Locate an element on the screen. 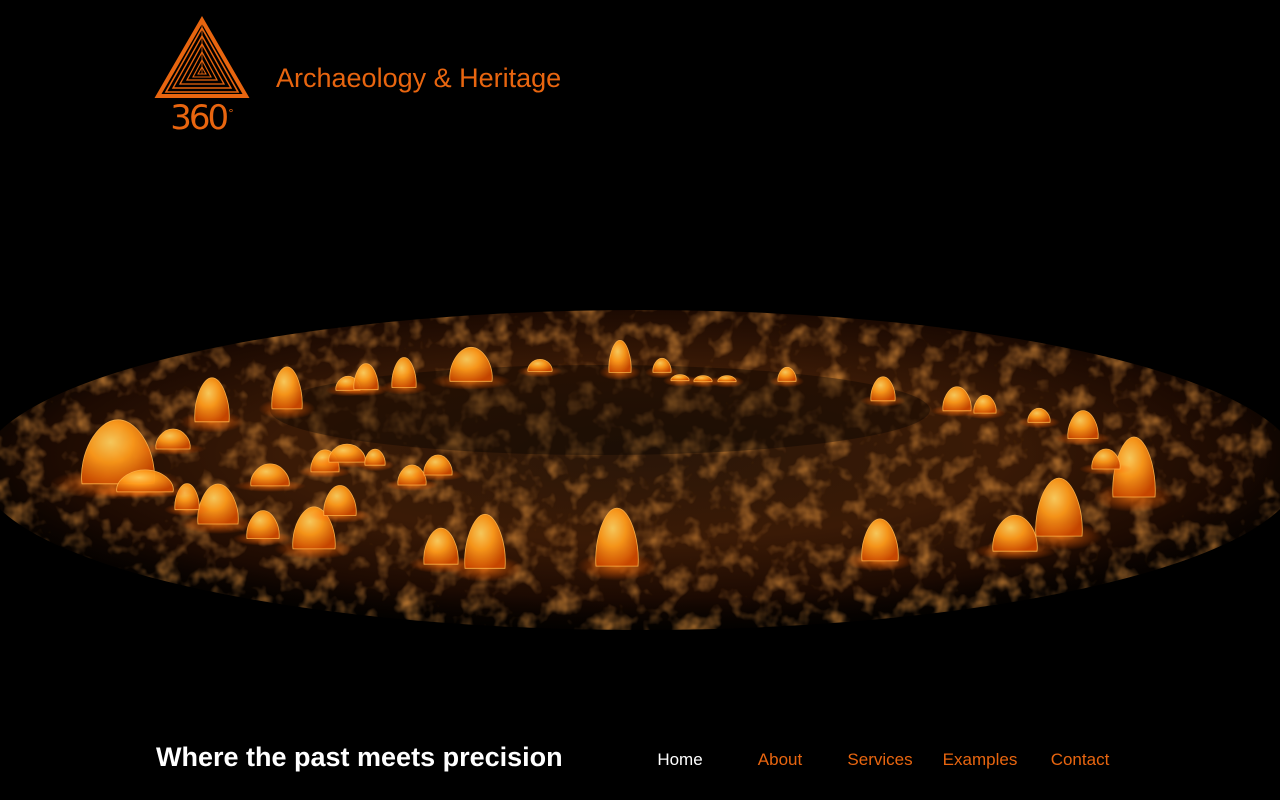 Image resolution: width=1280 pixels, height=800 pixels. nav-contact: Contact is located at coordinates (1080, 760).